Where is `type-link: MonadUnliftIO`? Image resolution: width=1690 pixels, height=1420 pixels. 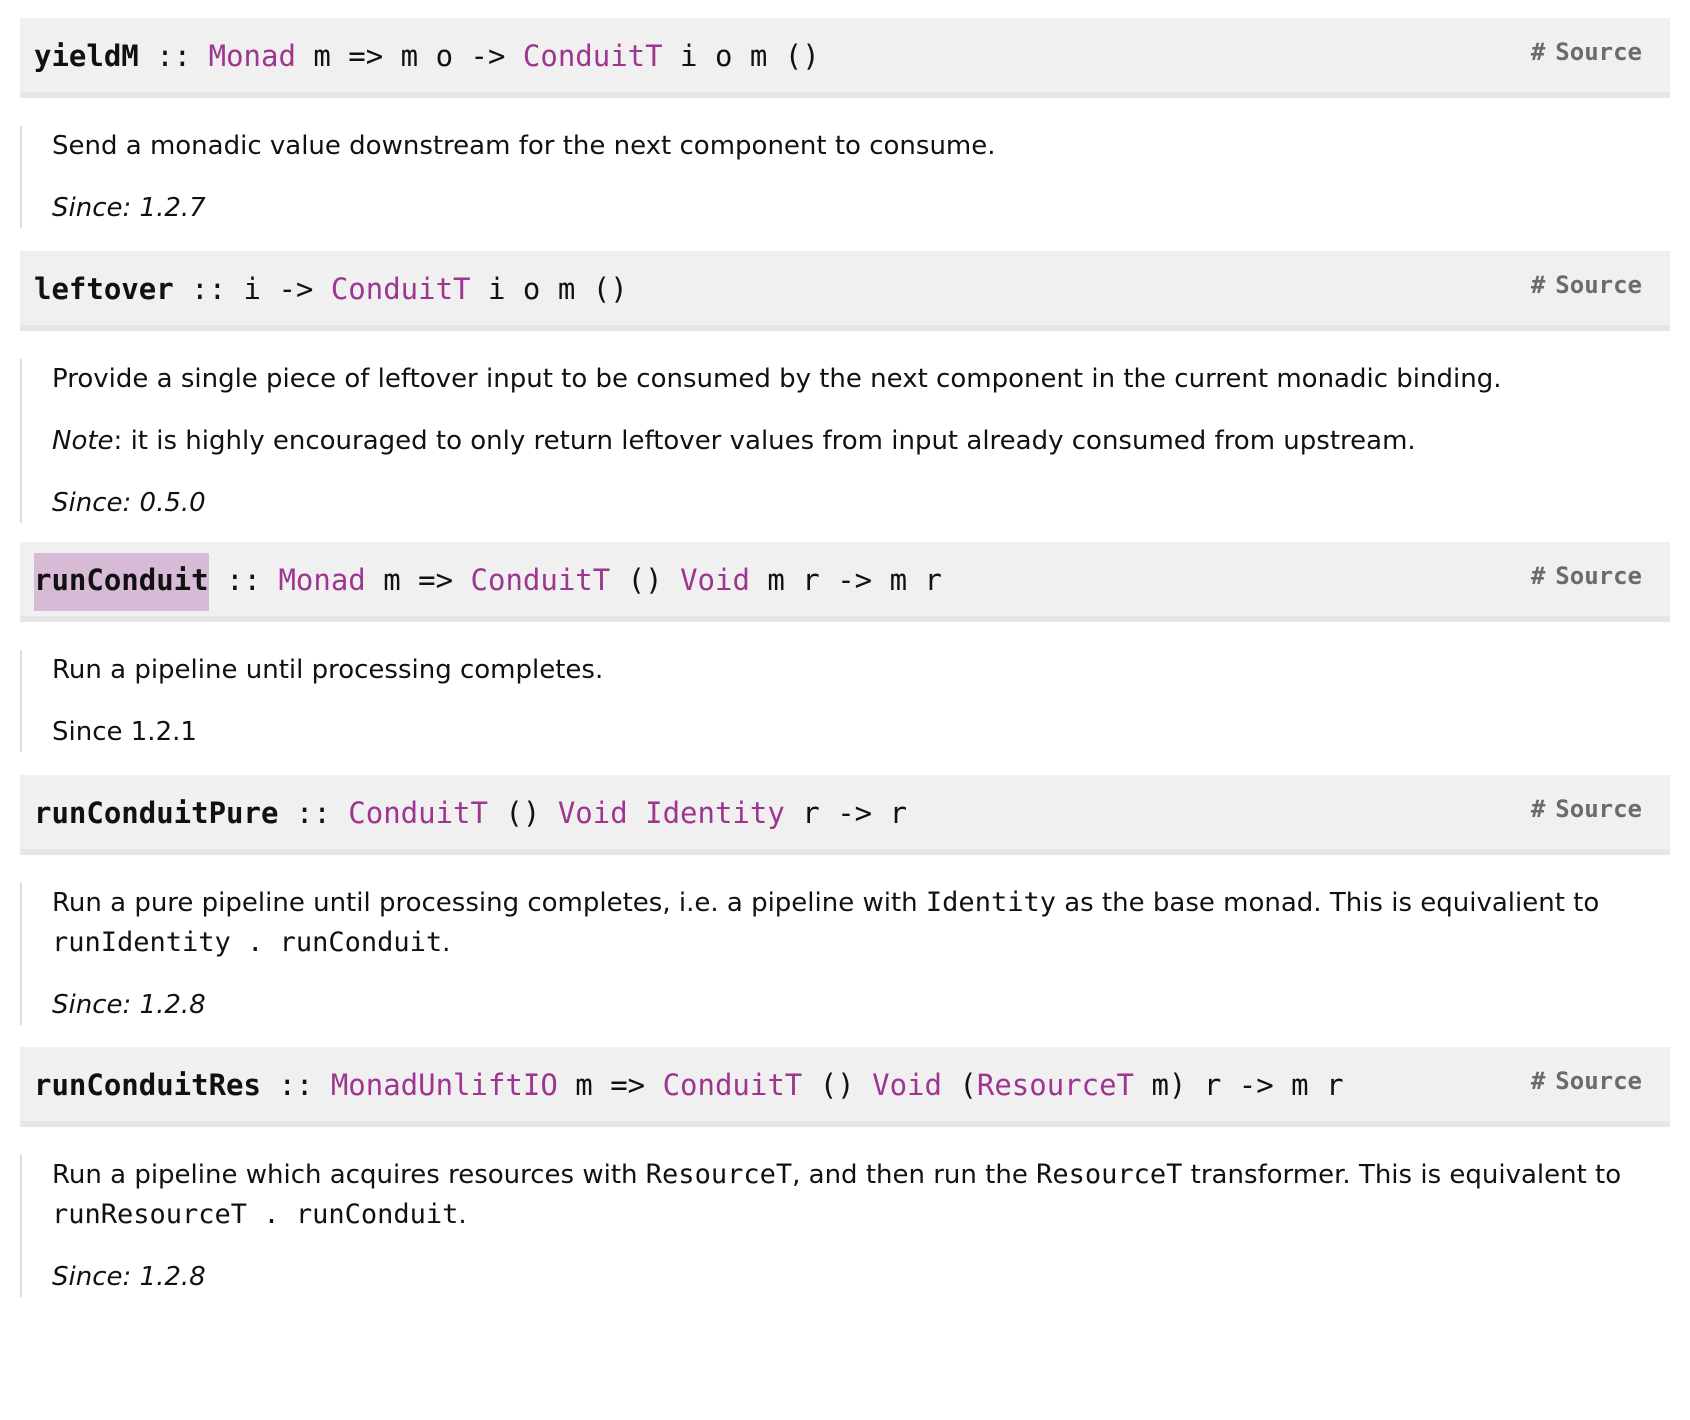
type-link: MonadUnliftIO is located at coordinates (444, 1085).